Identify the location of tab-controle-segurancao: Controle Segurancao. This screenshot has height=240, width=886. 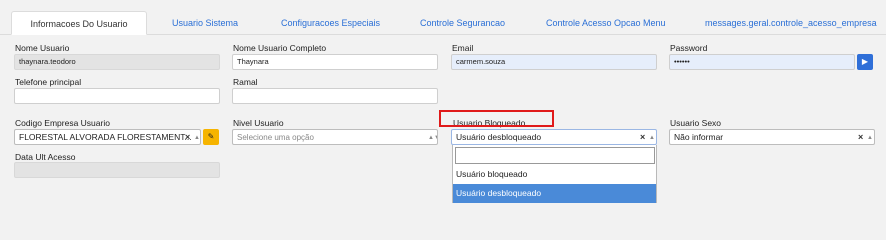
(462, 23).